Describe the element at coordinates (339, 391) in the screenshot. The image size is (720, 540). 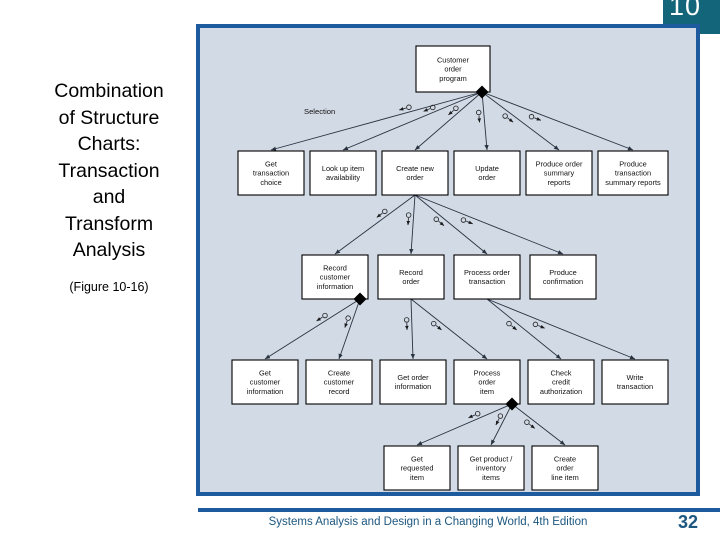
I see `node-label-create-customer-record: record` at that location.